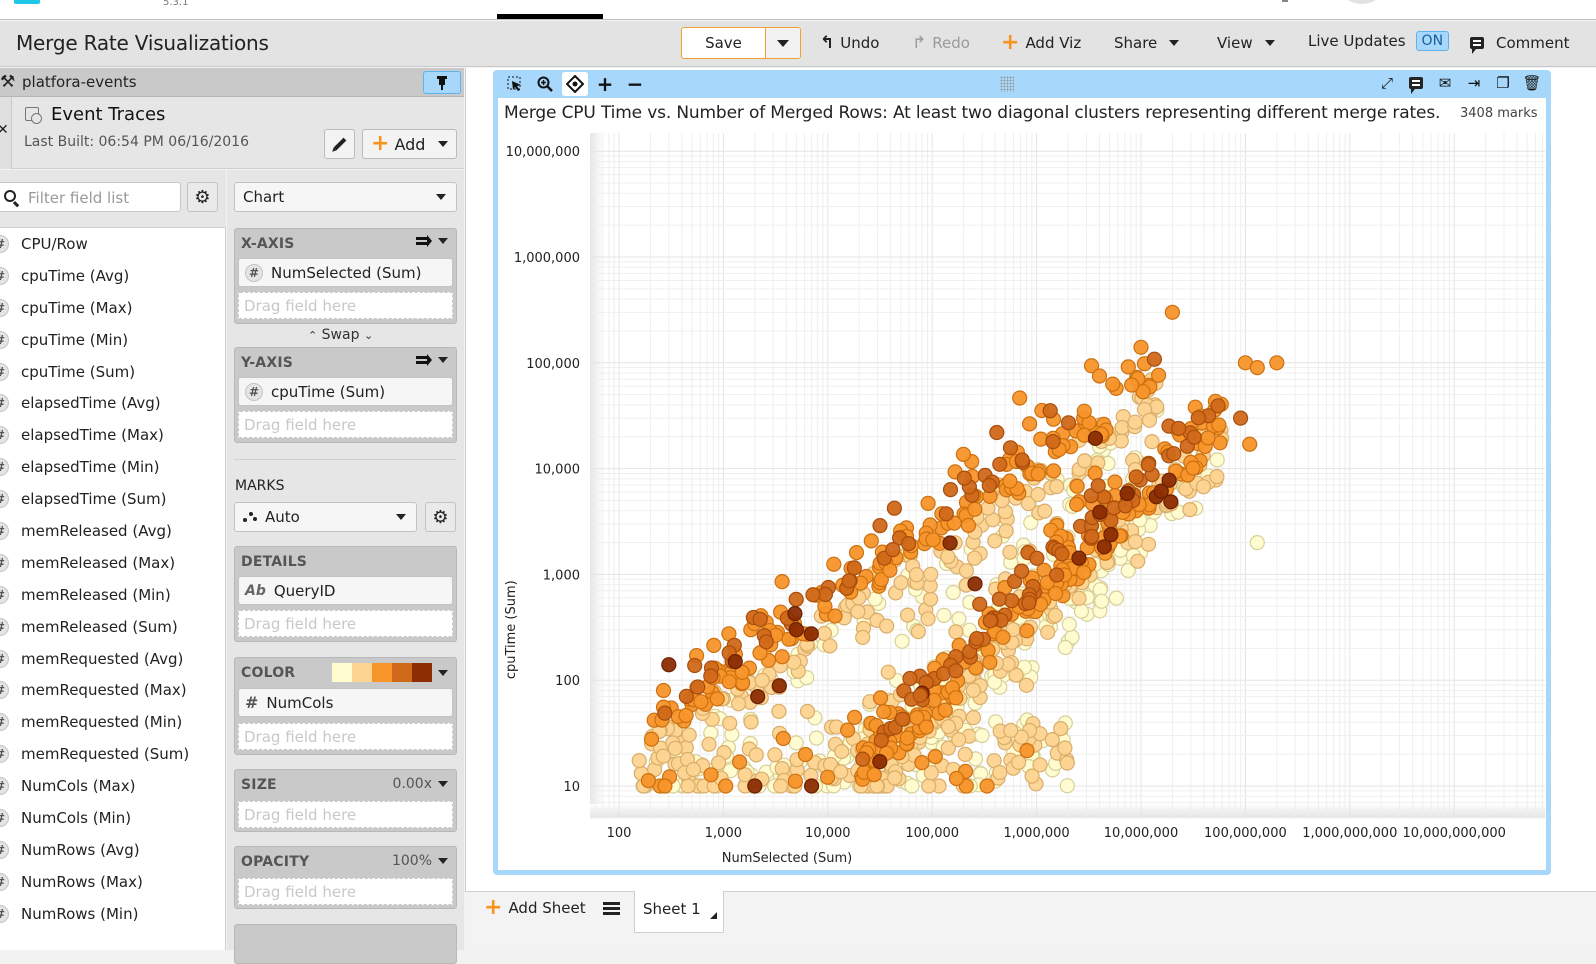  I want to click on field-list-item: # elapsedTime (Avg), so click(113, 403).